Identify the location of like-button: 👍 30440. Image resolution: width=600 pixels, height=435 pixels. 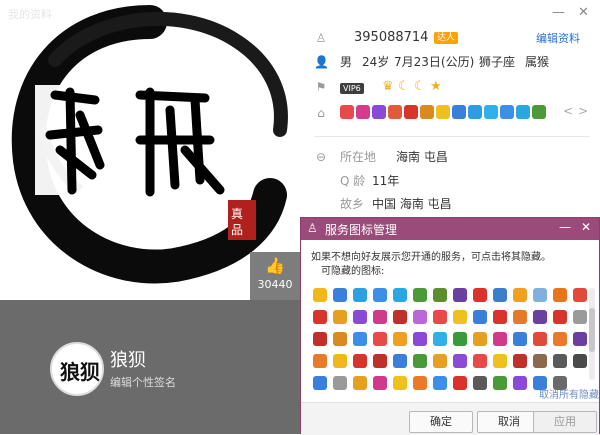
(275, 276).